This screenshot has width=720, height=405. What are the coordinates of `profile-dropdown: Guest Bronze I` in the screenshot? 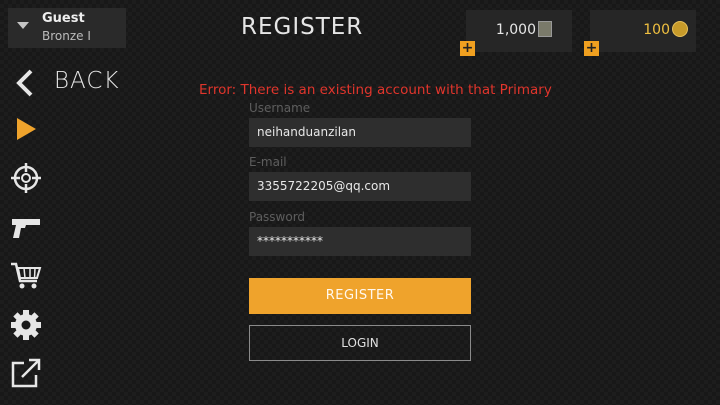 It's located at (67, 28).